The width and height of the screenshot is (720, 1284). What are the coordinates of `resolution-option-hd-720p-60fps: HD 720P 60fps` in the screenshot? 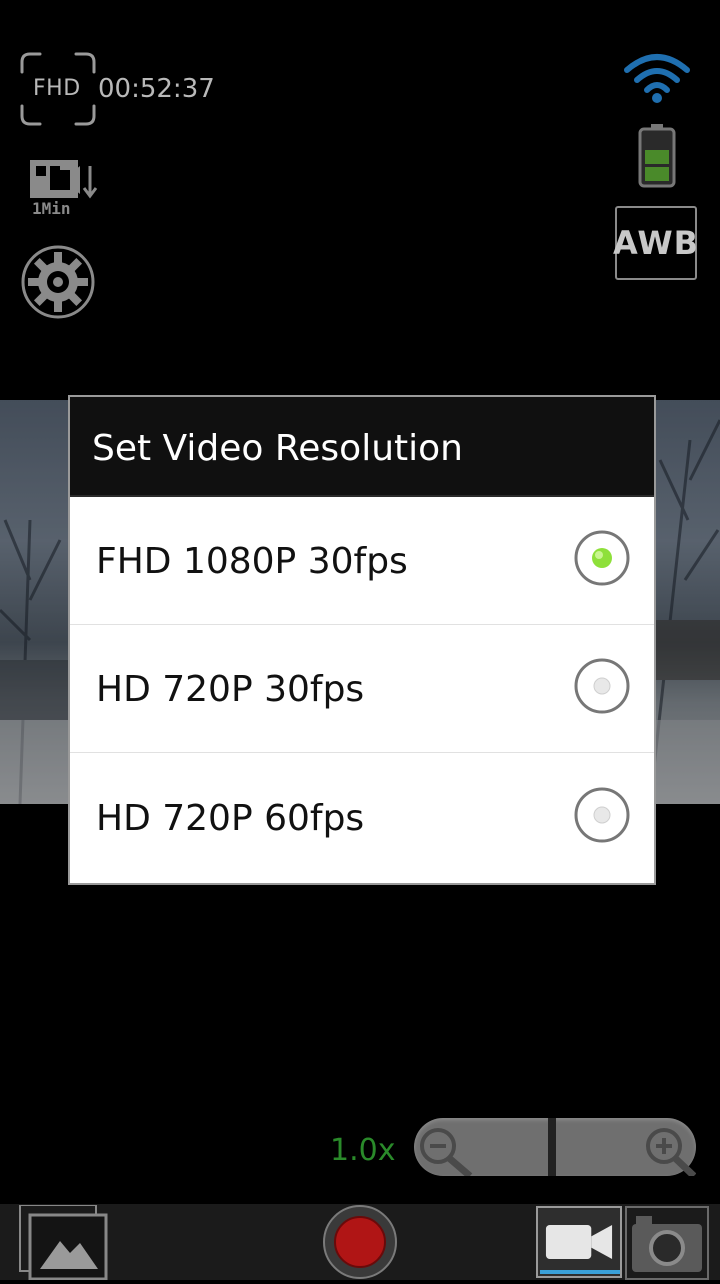 It's located at (362, 818).